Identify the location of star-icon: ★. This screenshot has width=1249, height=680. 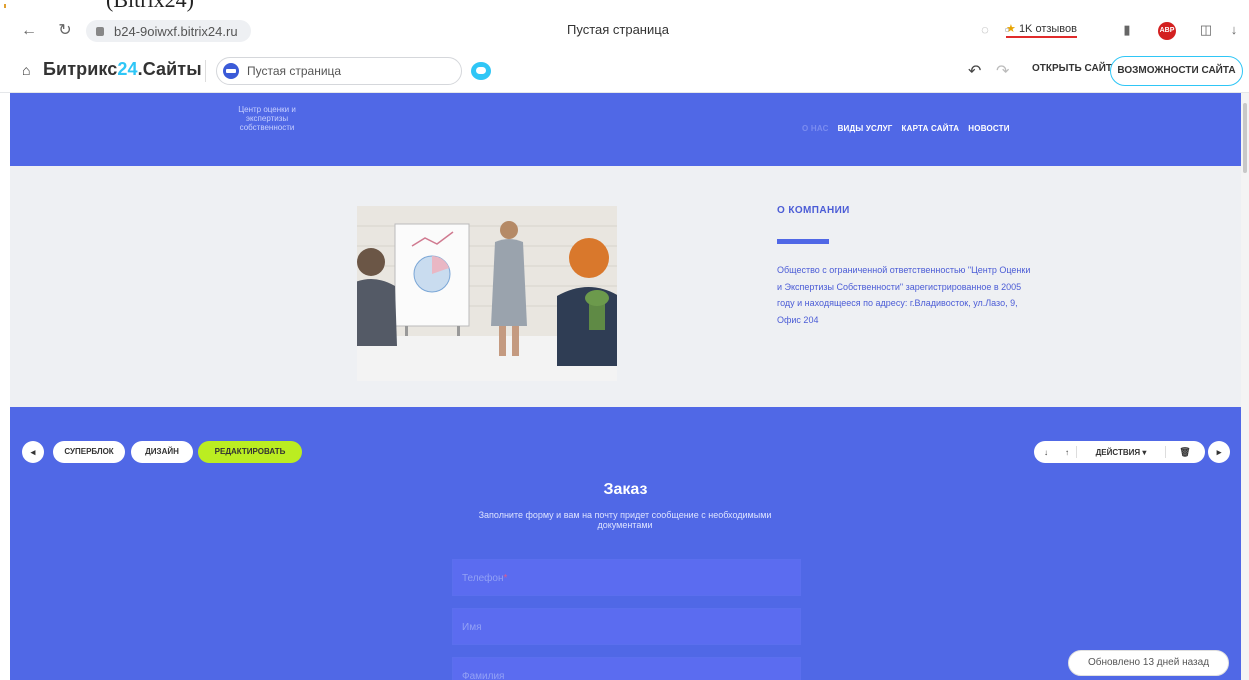
(1011, 29).